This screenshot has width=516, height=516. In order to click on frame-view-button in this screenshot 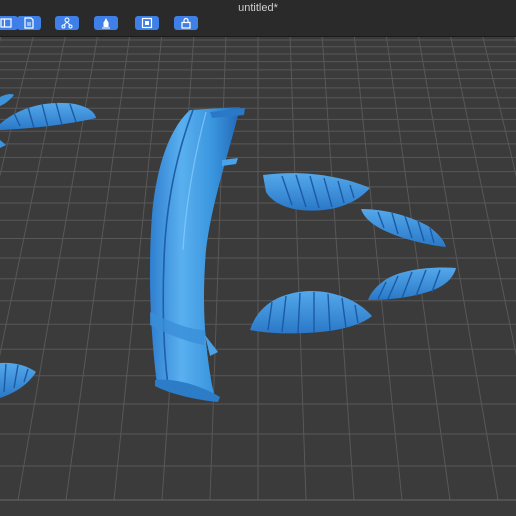, I will do `click(147, 23)`.